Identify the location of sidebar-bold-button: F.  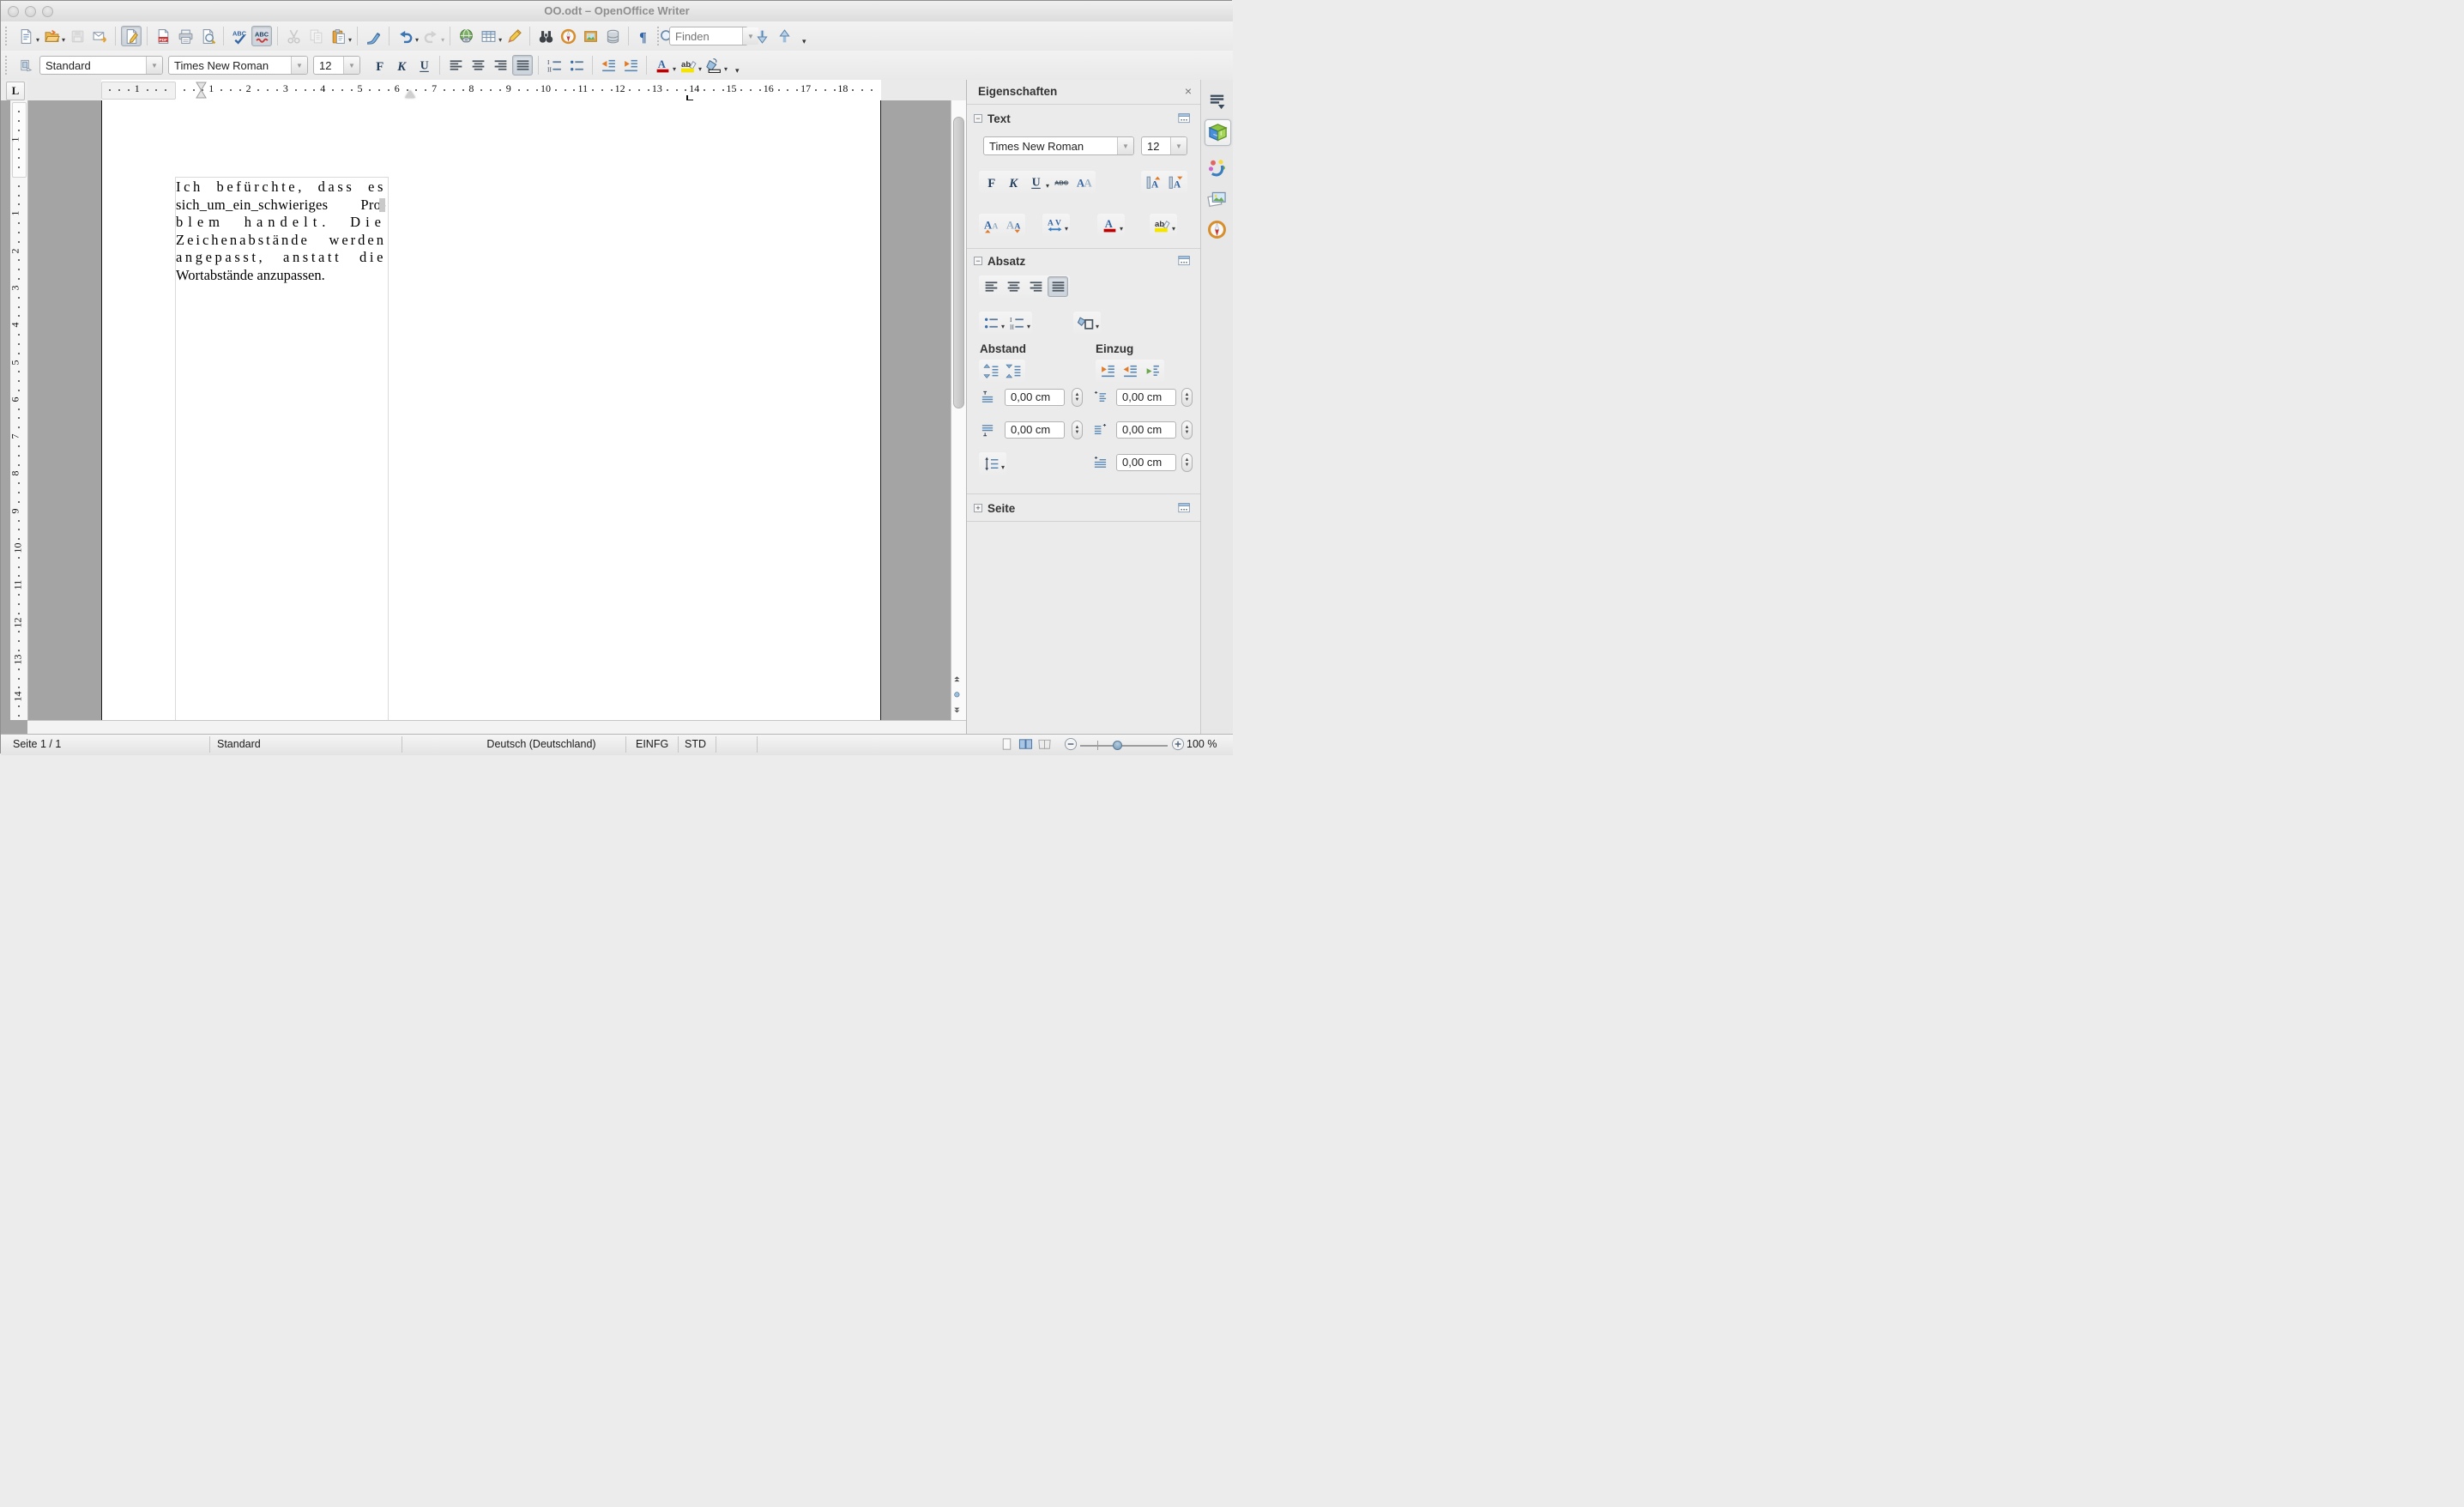
(991, 182).